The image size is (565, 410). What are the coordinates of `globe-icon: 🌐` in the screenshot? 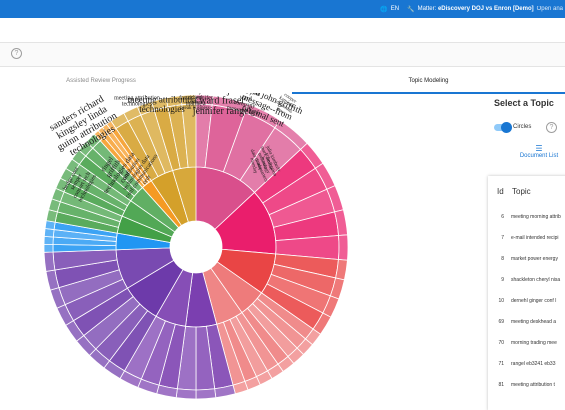 It's located at (384, 9).